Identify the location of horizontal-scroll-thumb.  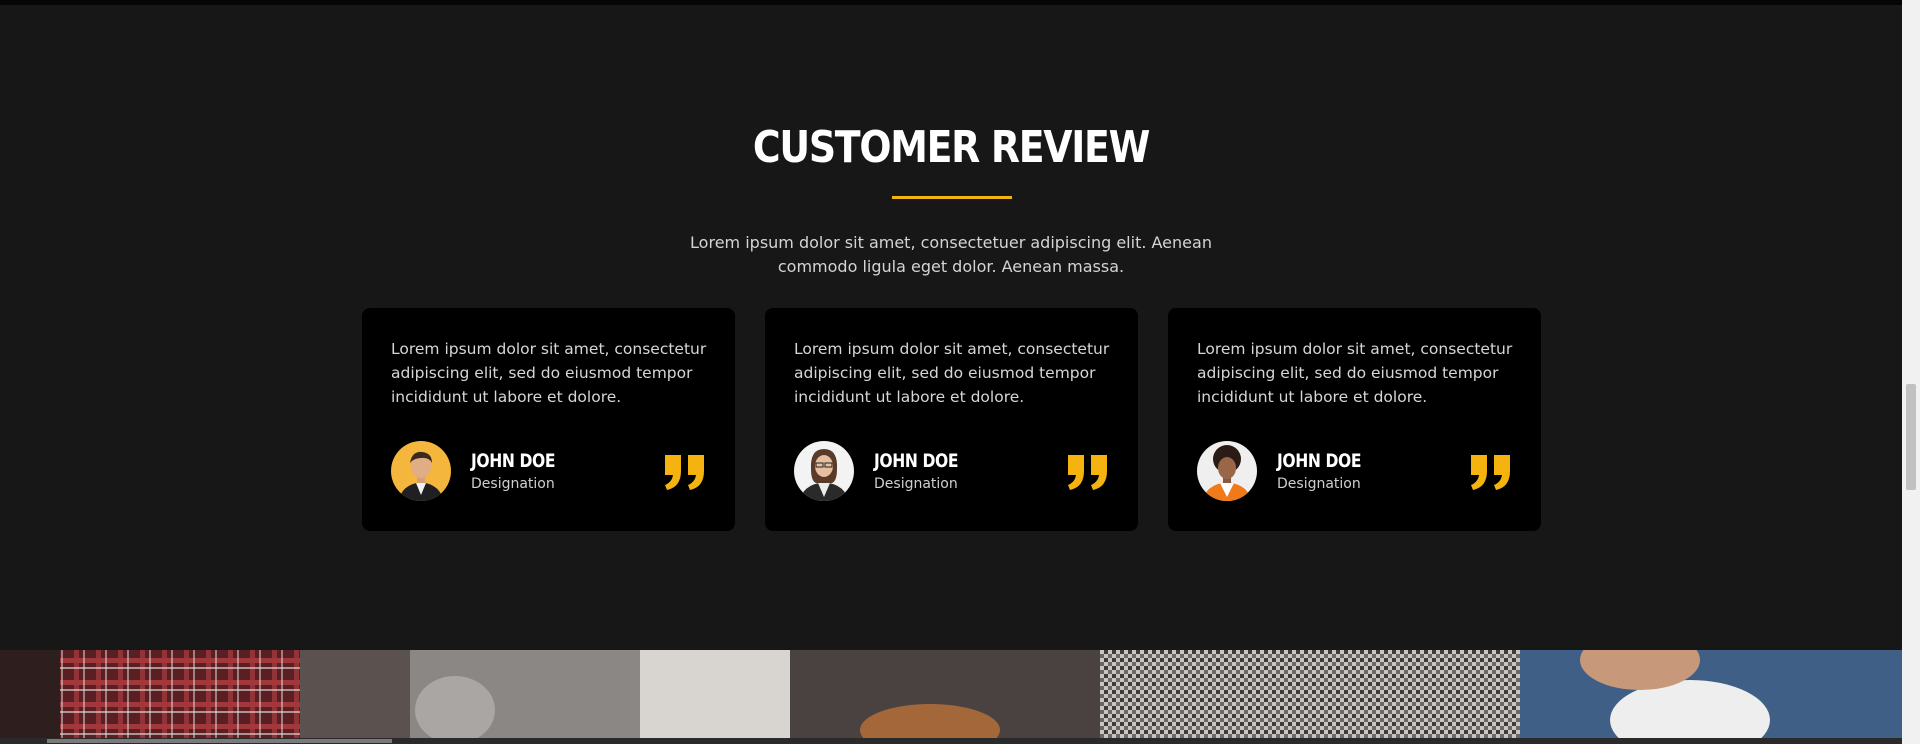
(219, 741).